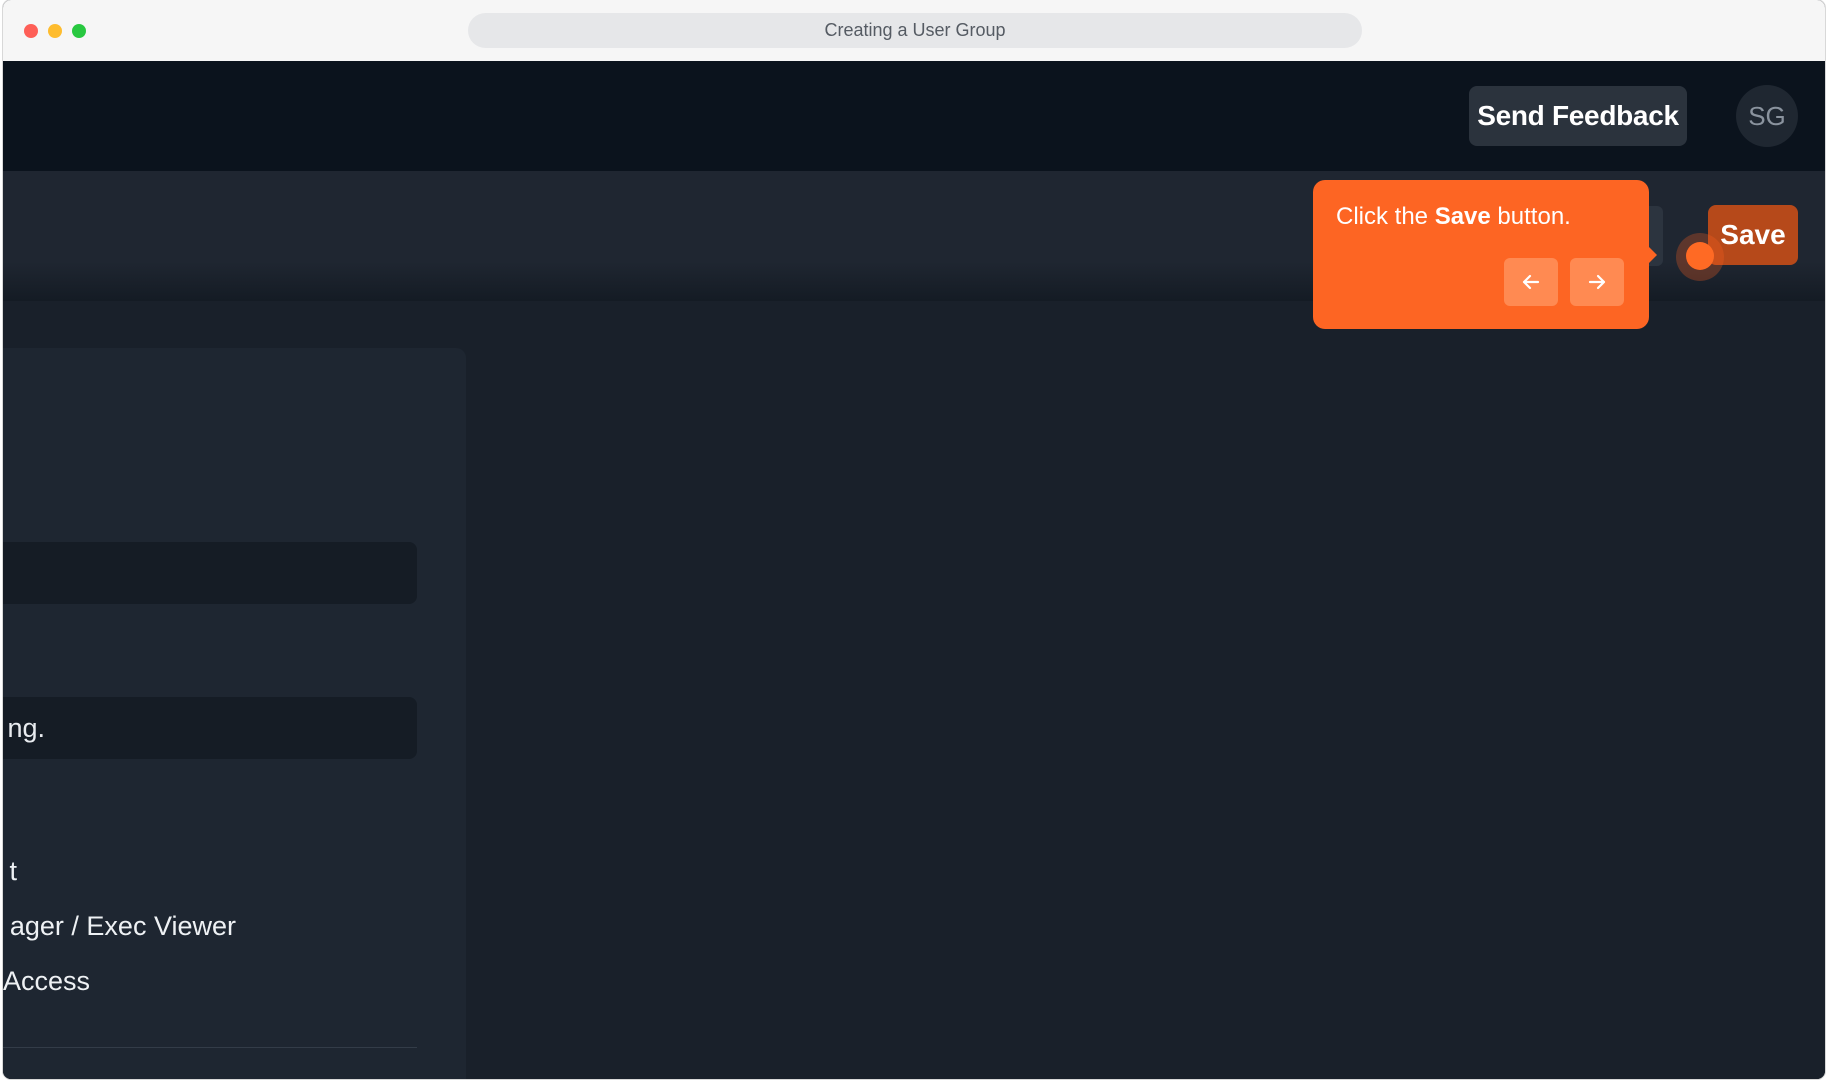  I want to click on role-option-label: Access, so click(46, 981).